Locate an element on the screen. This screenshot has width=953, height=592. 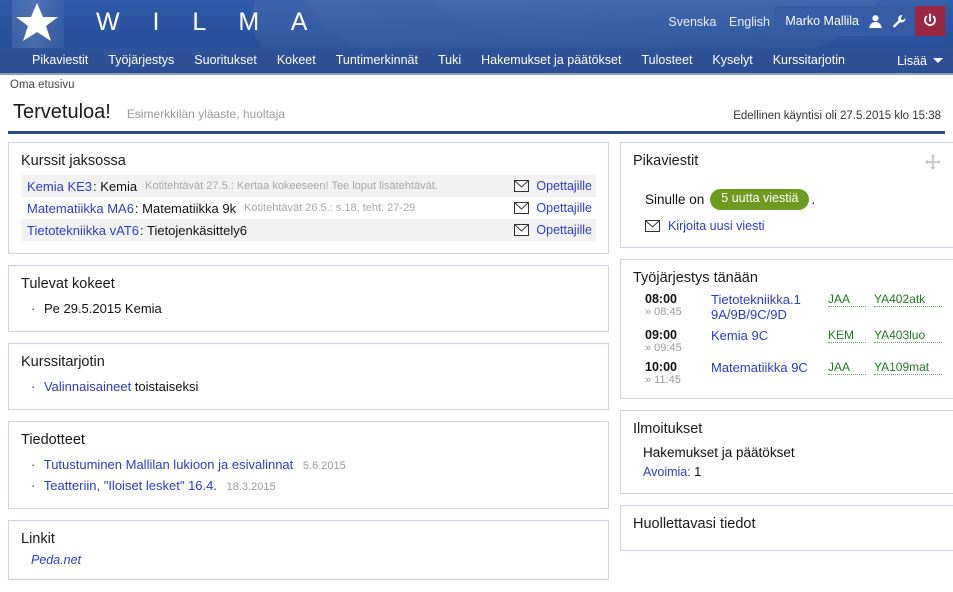
nav-item-tyojarjestys: Työjärjestys is located at coordinates (141, 60).